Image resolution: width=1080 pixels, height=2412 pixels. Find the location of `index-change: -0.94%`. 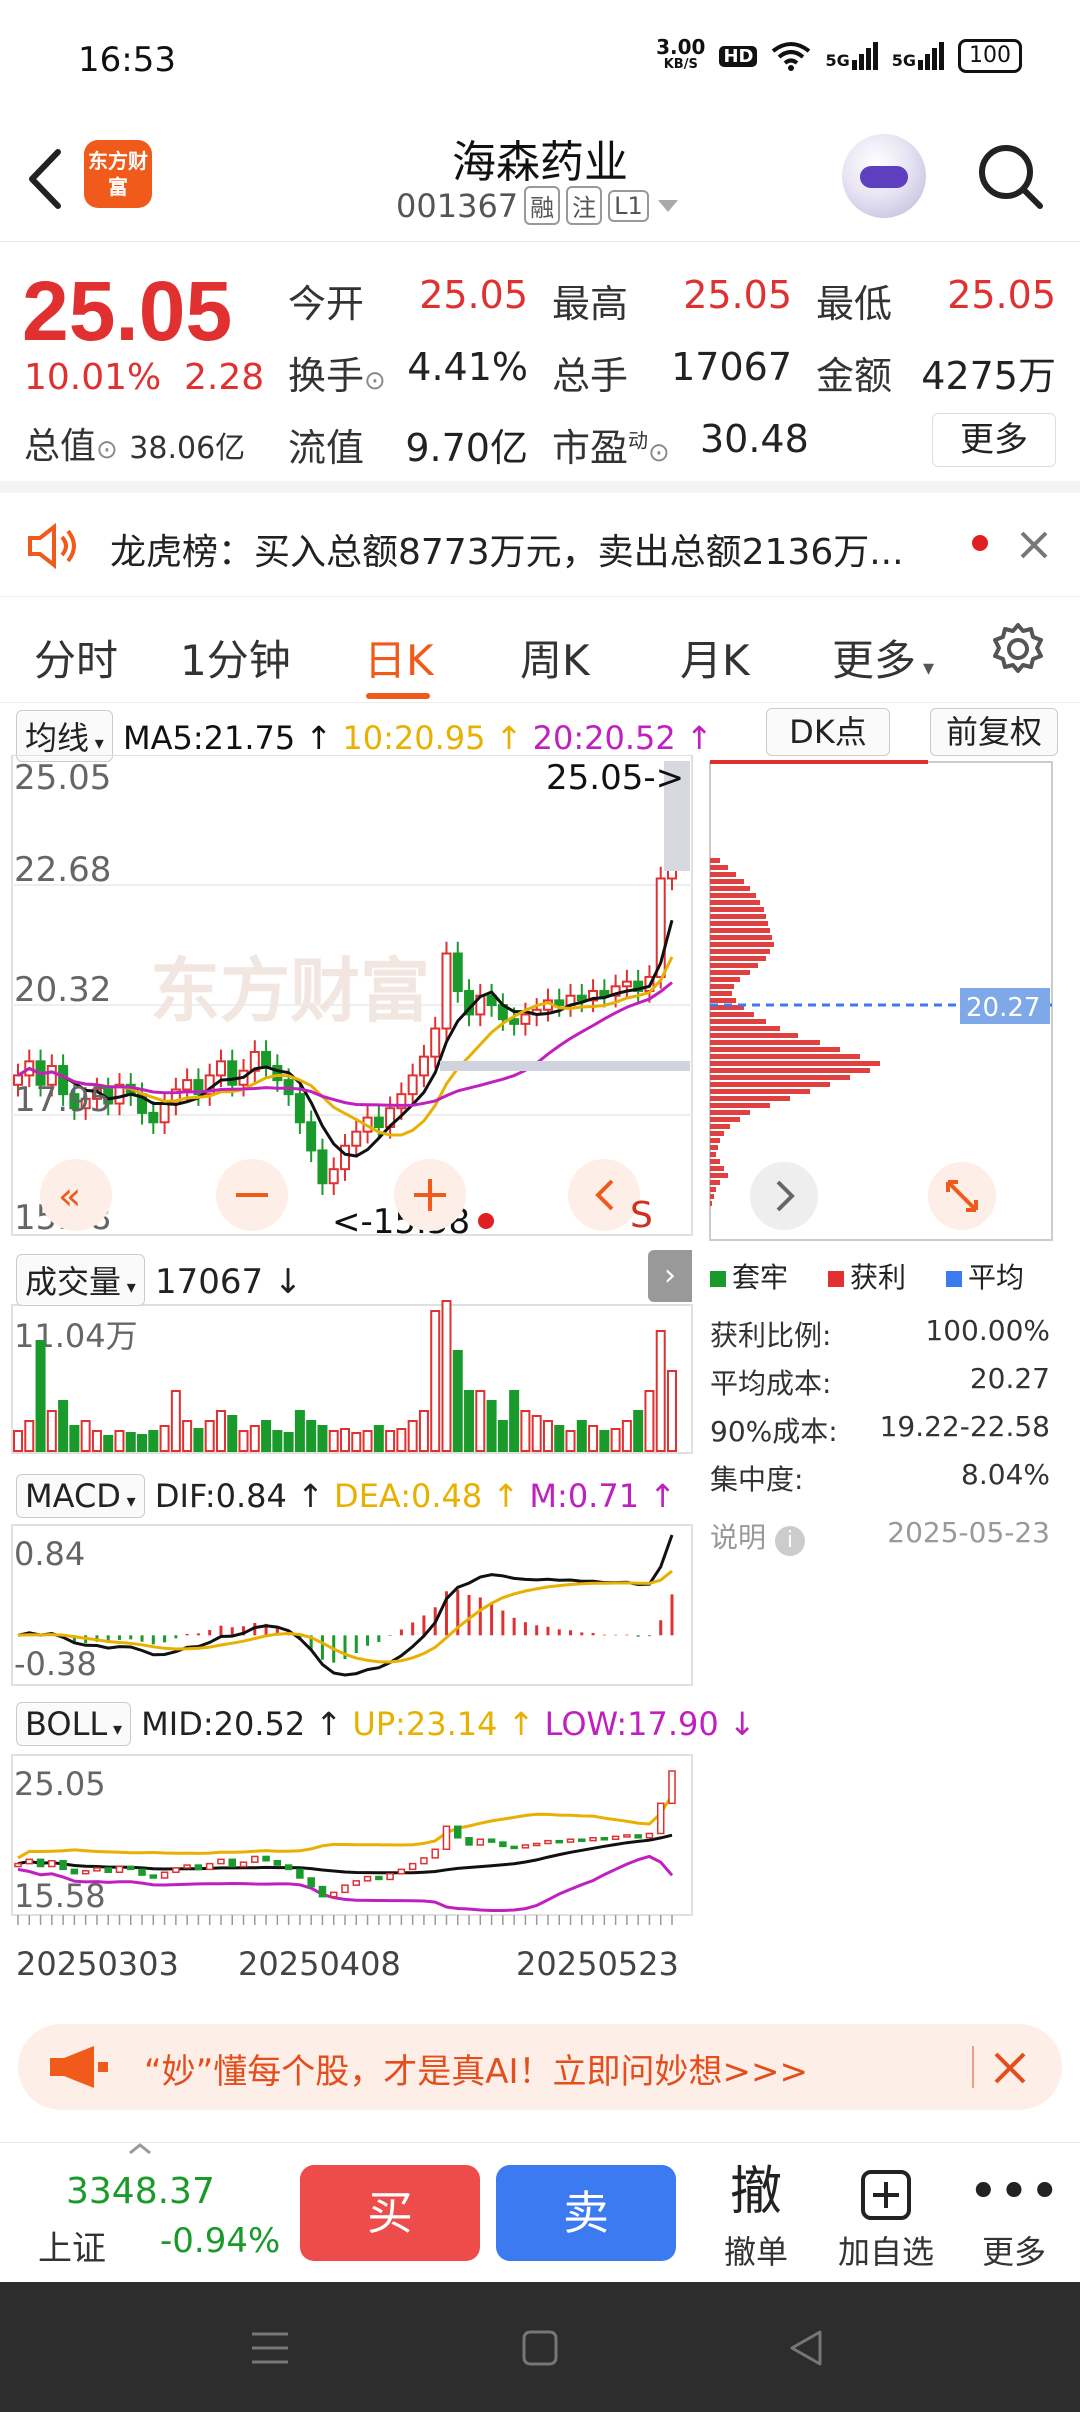

index-change: -0.94% is located at coordinates (220, 2241).